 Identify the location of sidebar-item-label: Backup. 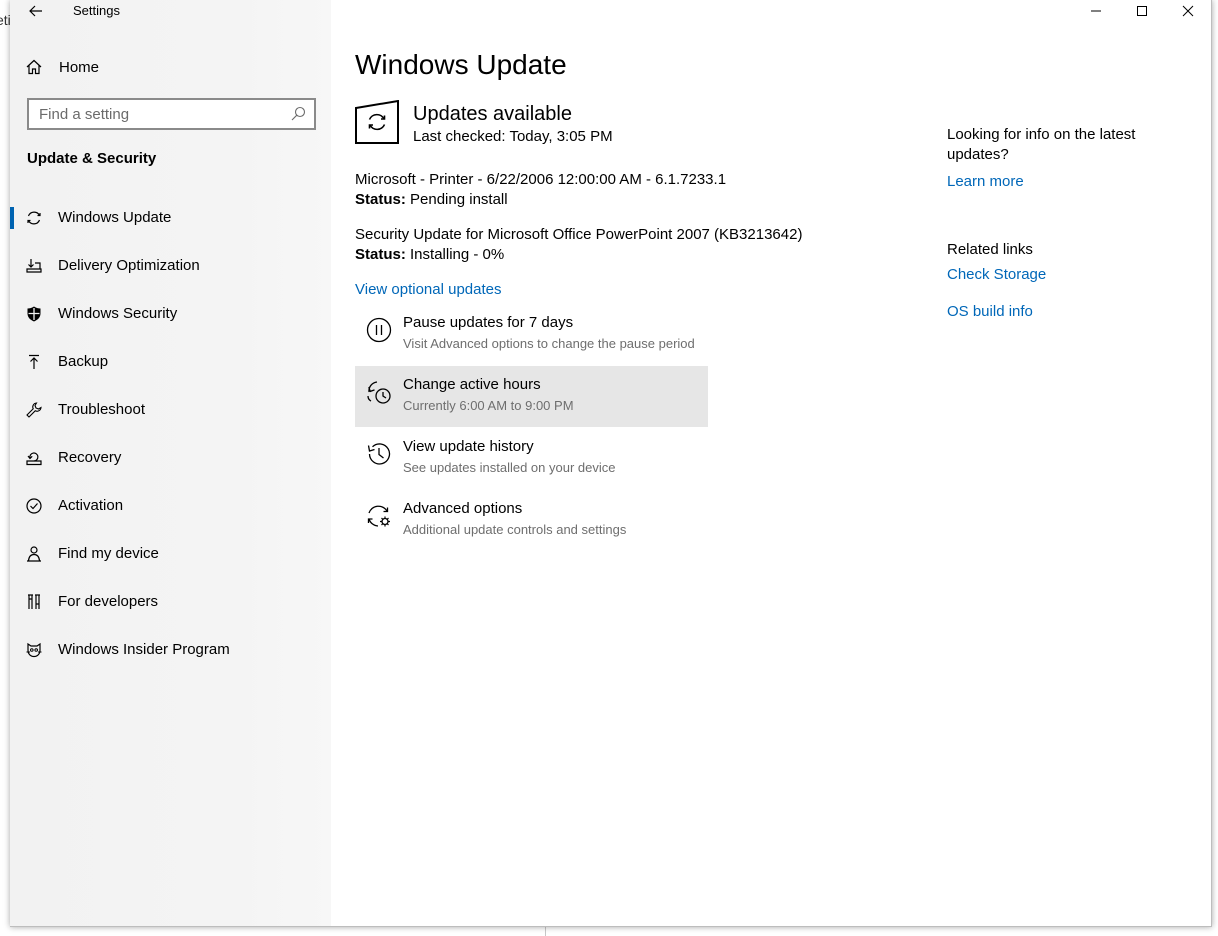
(83, 361).